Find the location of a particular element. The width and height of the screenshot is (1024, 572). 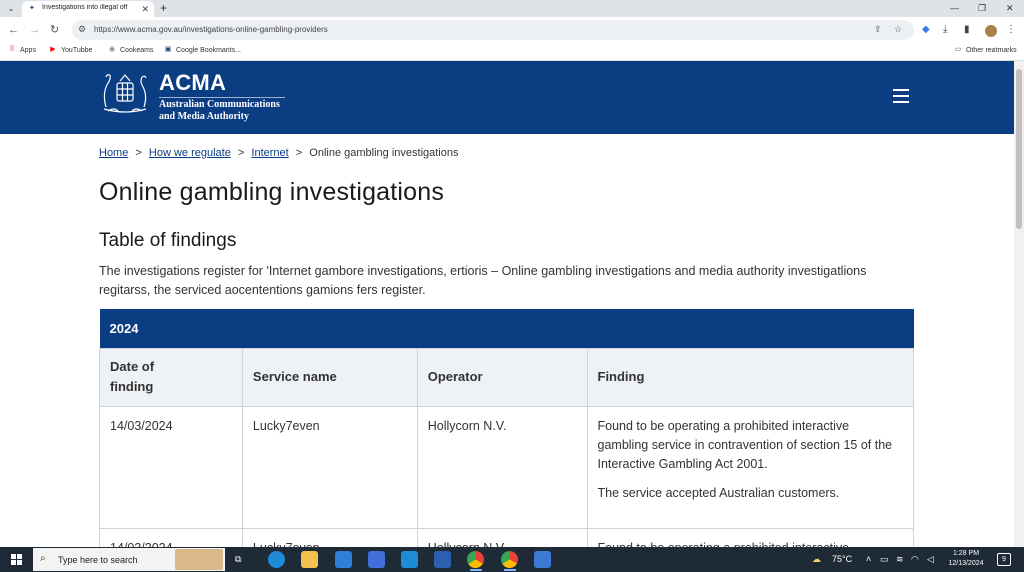

outlook-icon is located at coordinates (409, 559).